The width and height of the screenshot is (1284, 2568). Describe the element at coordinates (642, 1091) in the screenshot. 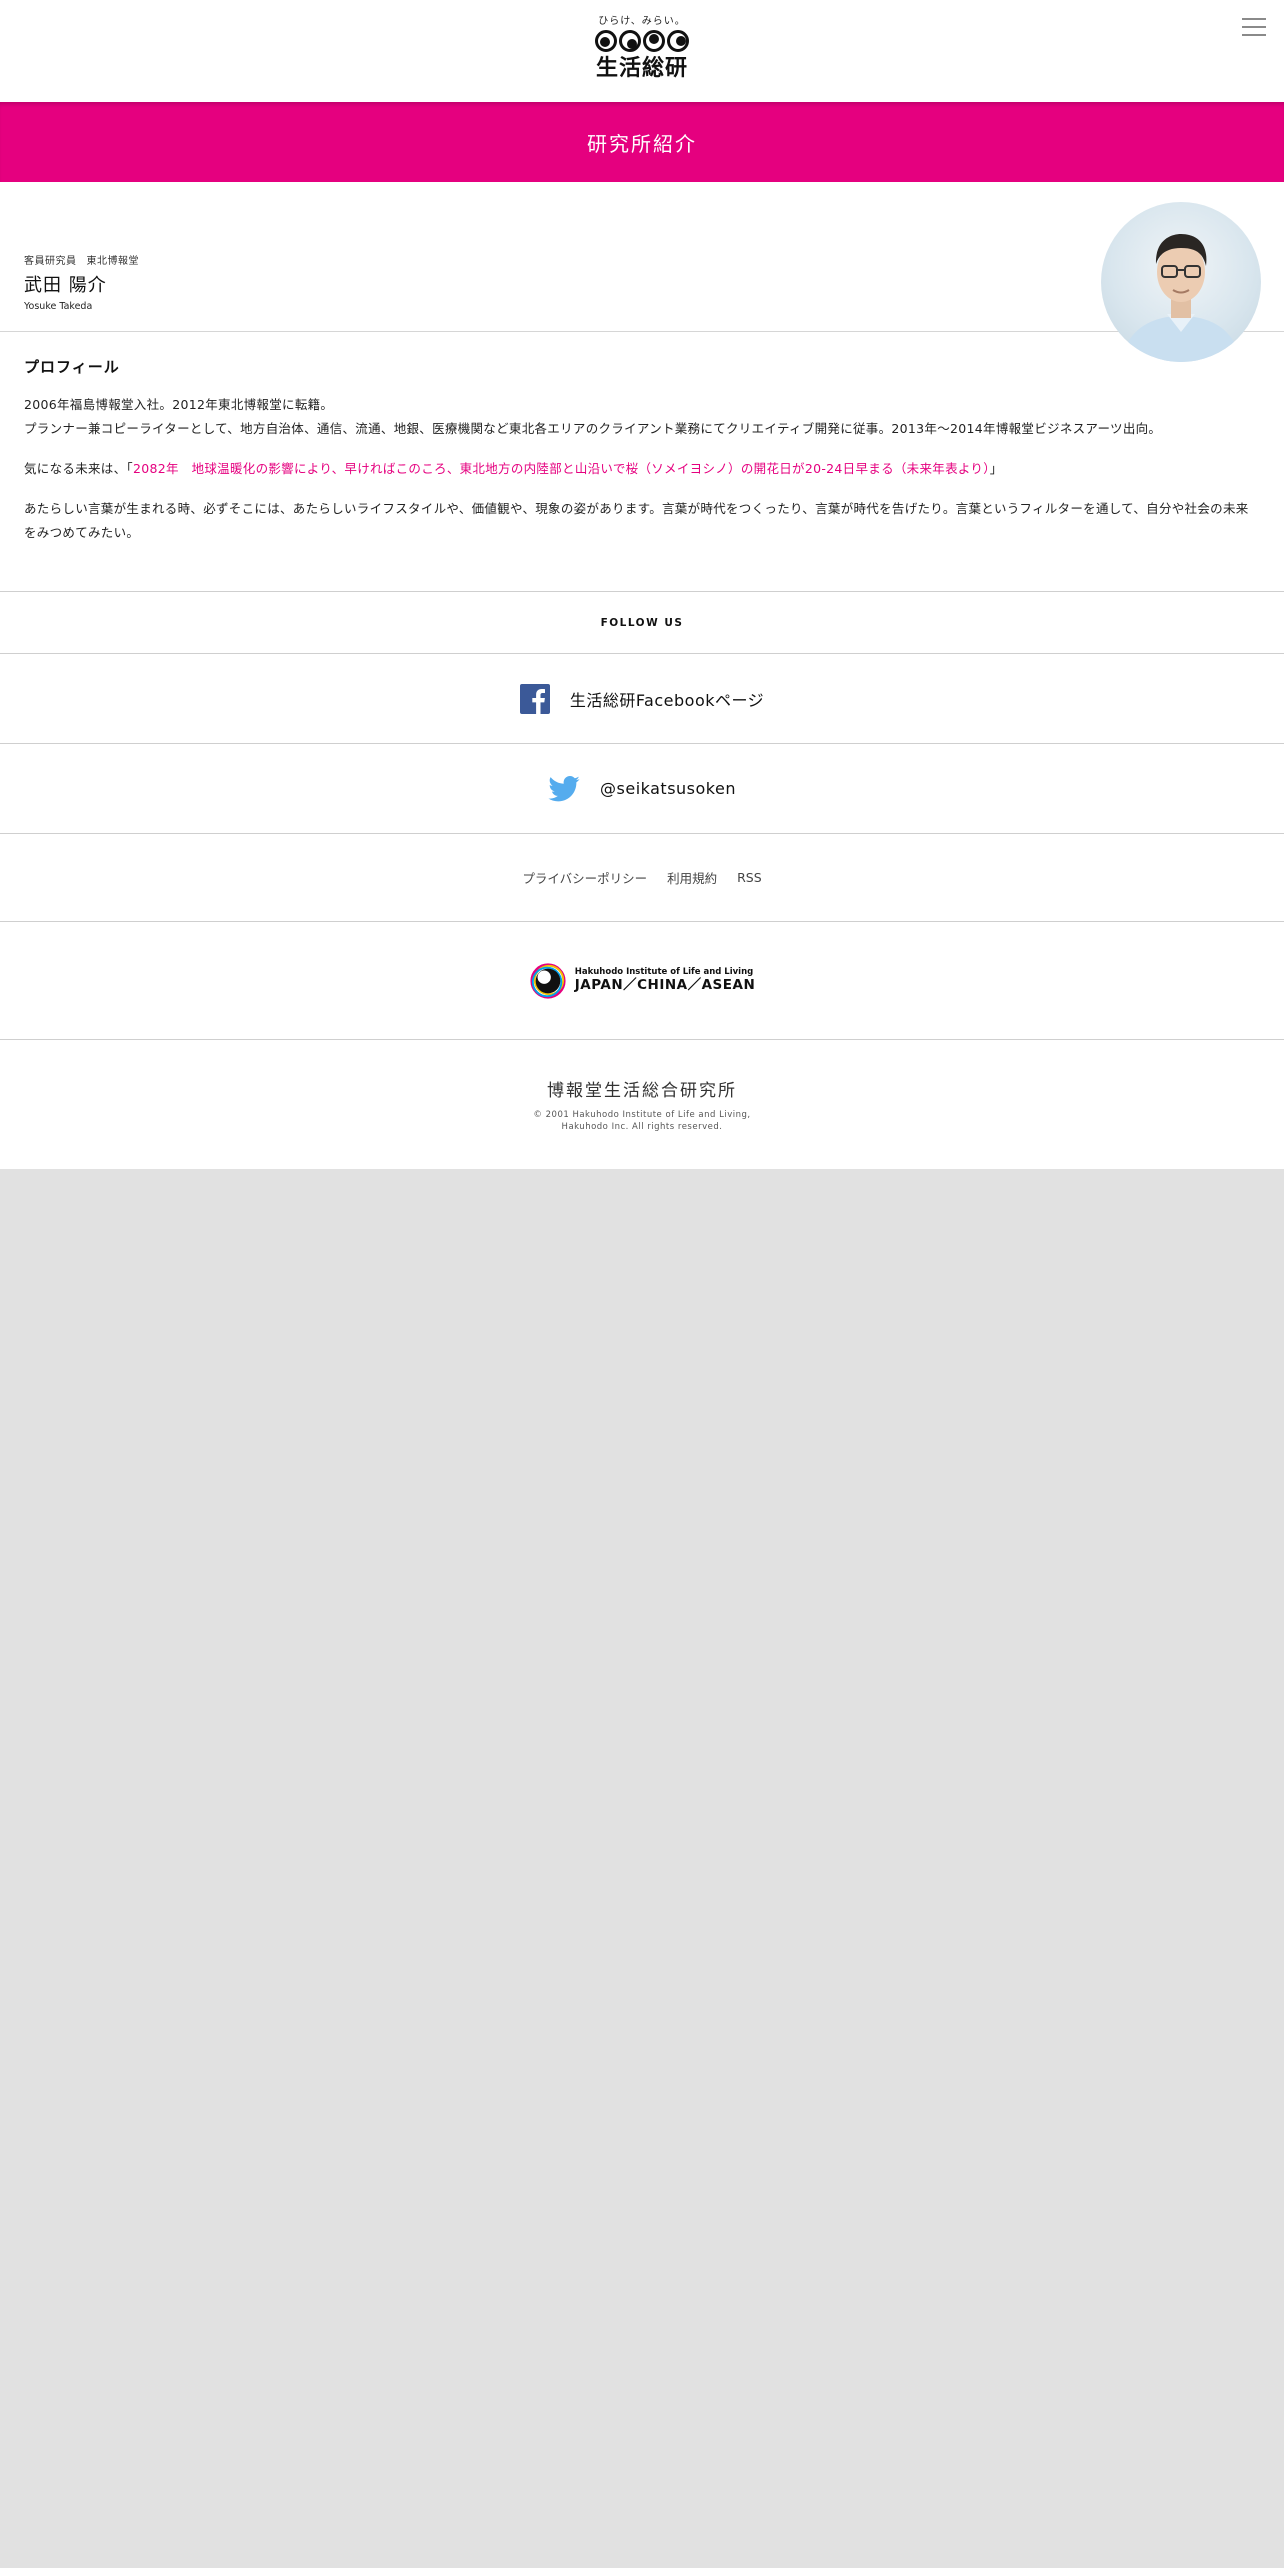

I see `corporate-name: 博報堂生活総合研究所` at that location.